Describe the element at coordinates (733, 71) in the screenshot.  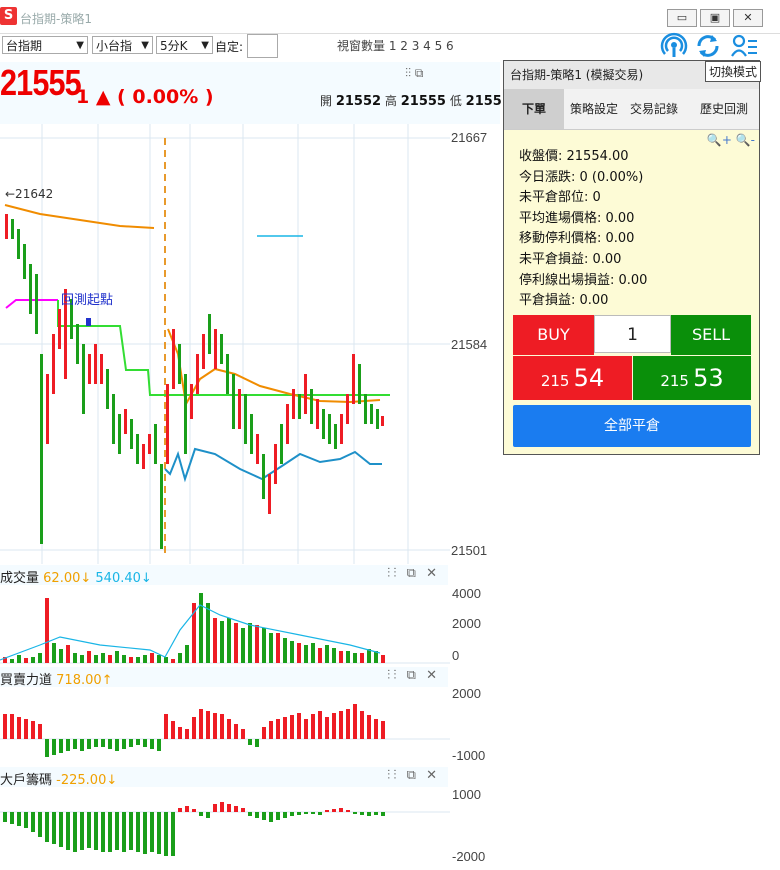
I see `switch-mode-button: 切換模式` at that location.